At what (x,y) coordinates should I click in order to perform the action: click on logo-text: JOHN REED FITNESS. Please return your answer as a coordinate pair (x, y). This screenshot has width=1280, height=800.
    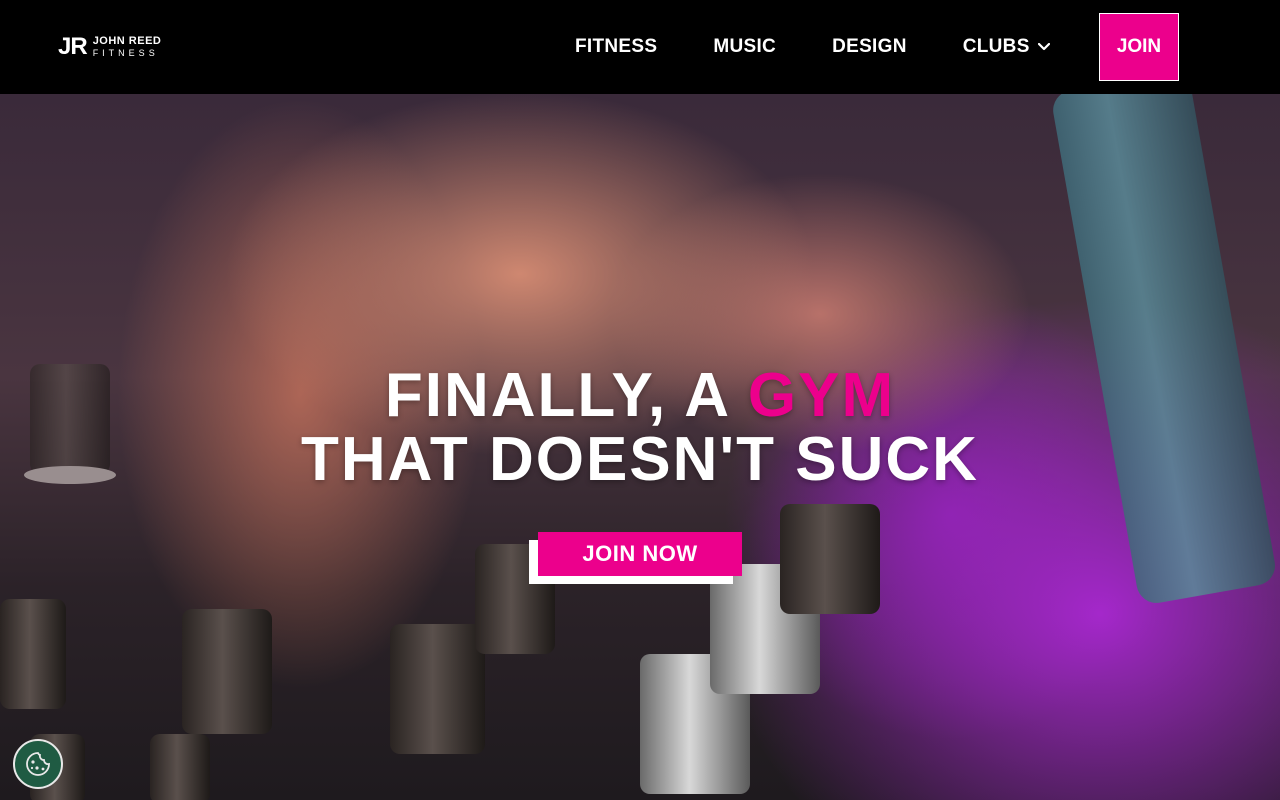
    Looking at the image, I should click on (127, 47).